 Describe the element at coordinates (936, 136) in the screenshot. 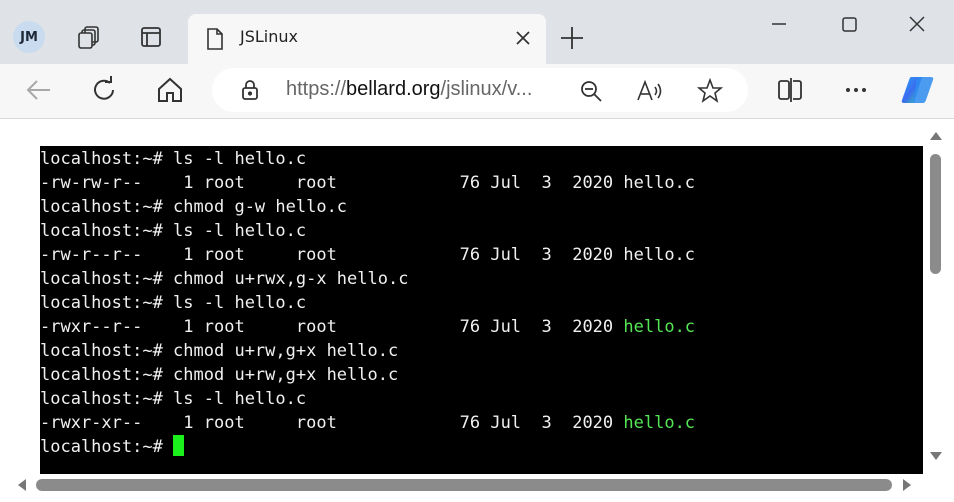

I see `scroll-up-arrow-icon` at that location.